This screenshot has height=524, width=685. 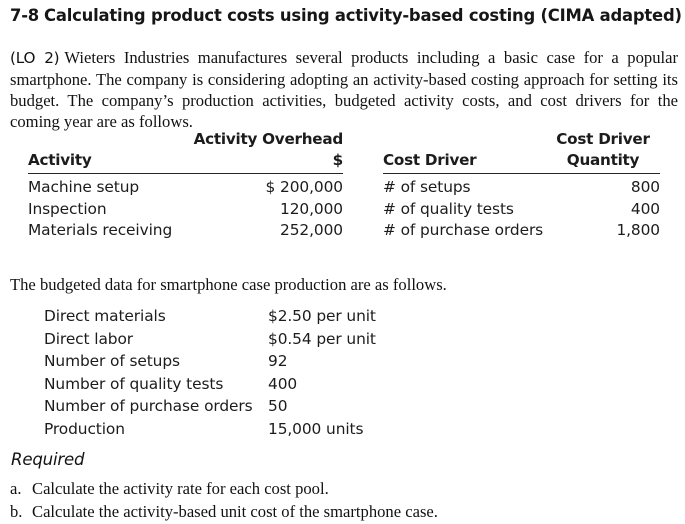 I want to click on header-cost-driver-quantity-line1: Cost Driver, so click(x=603, y=139).